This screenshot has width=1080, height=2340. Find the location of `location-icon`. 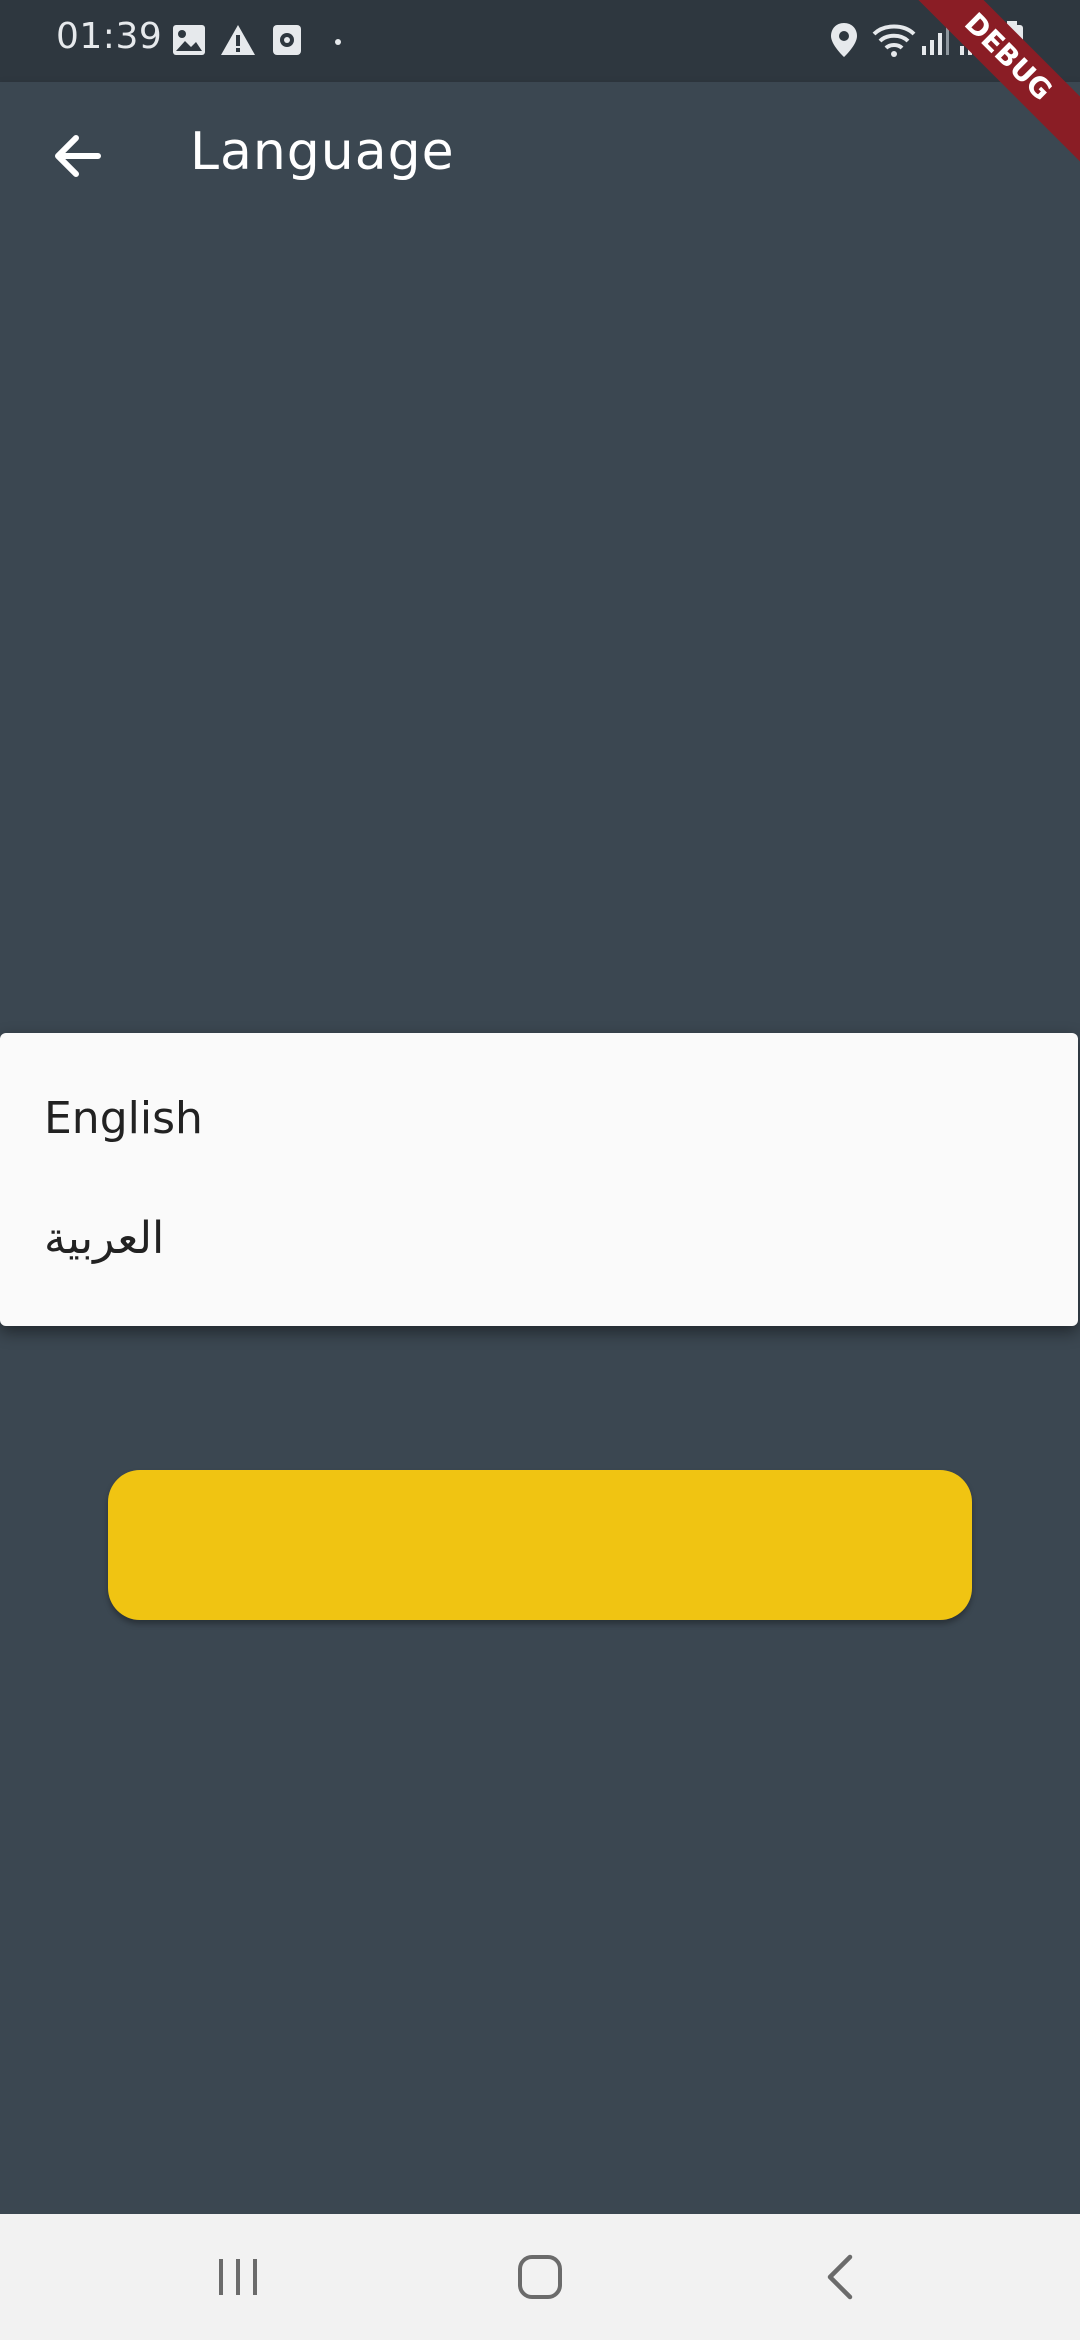

location-icon is located at coordinates (844, 40).